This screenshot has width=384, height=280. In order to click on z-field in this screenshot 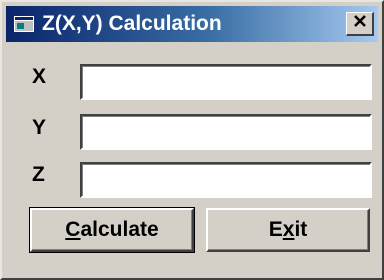, I will do `click(226, 180)`.